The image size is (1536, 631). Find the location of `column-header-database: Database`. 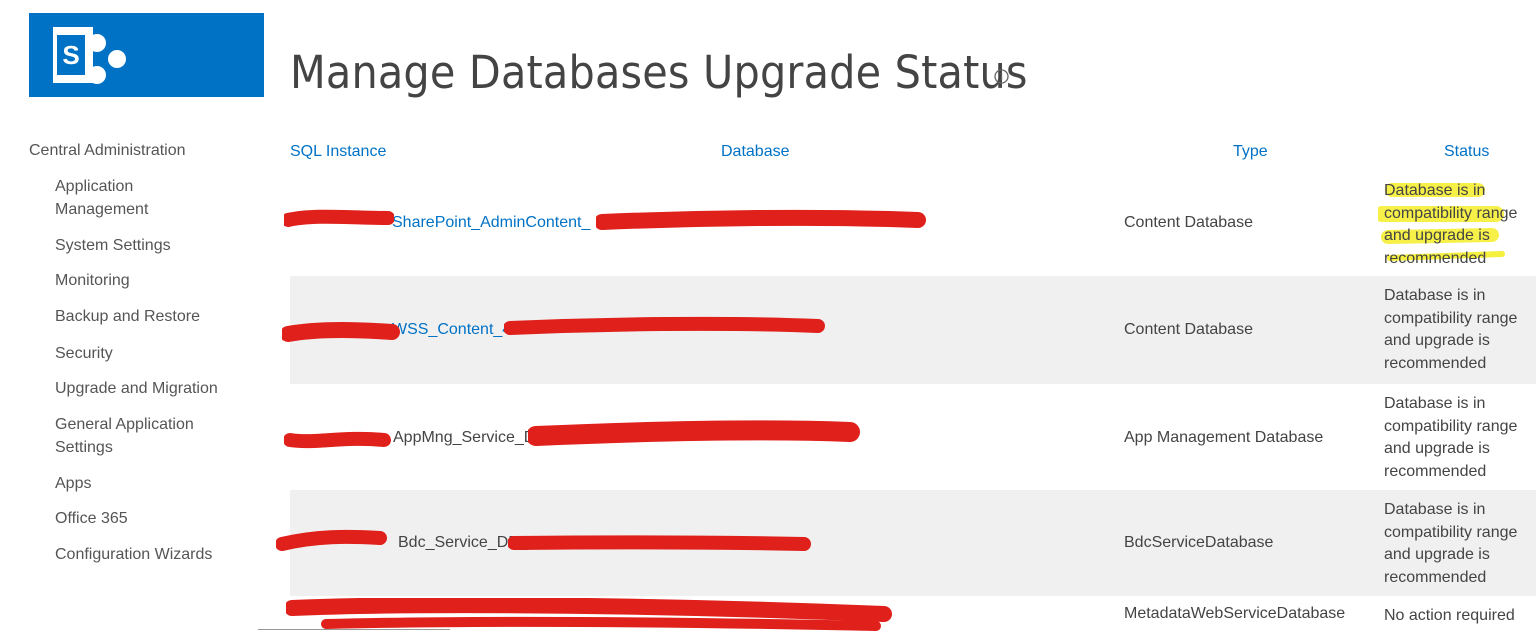

column-header-database: Database is located at coordinates (755, 152).